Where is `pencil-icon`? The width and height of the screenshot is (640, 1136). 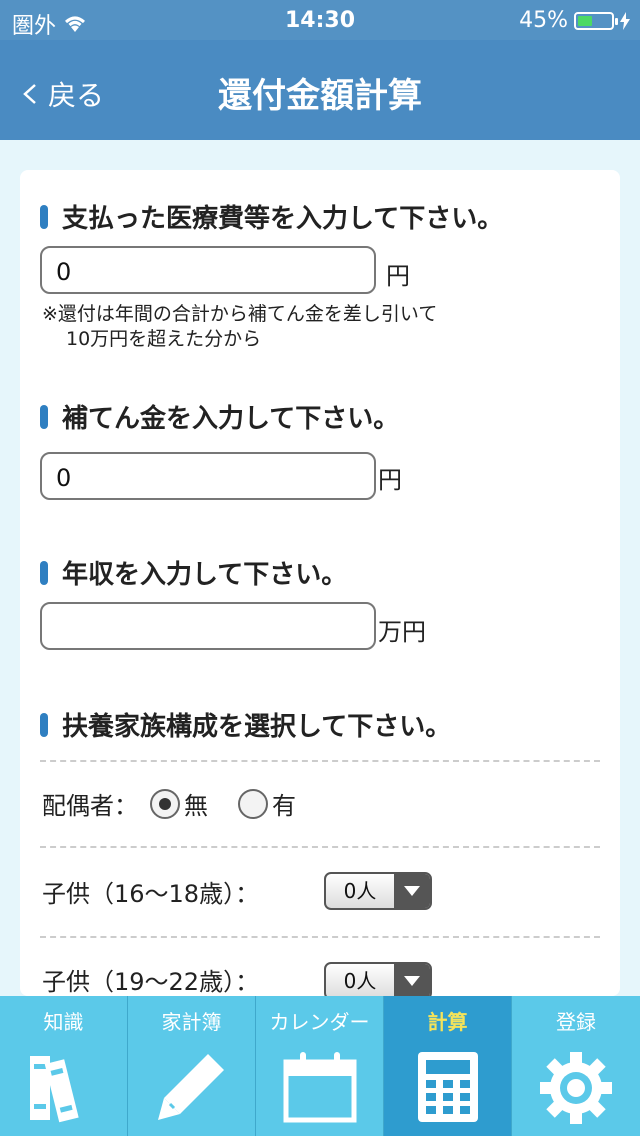 pencil-icon is located at coordinates (191, 1087).